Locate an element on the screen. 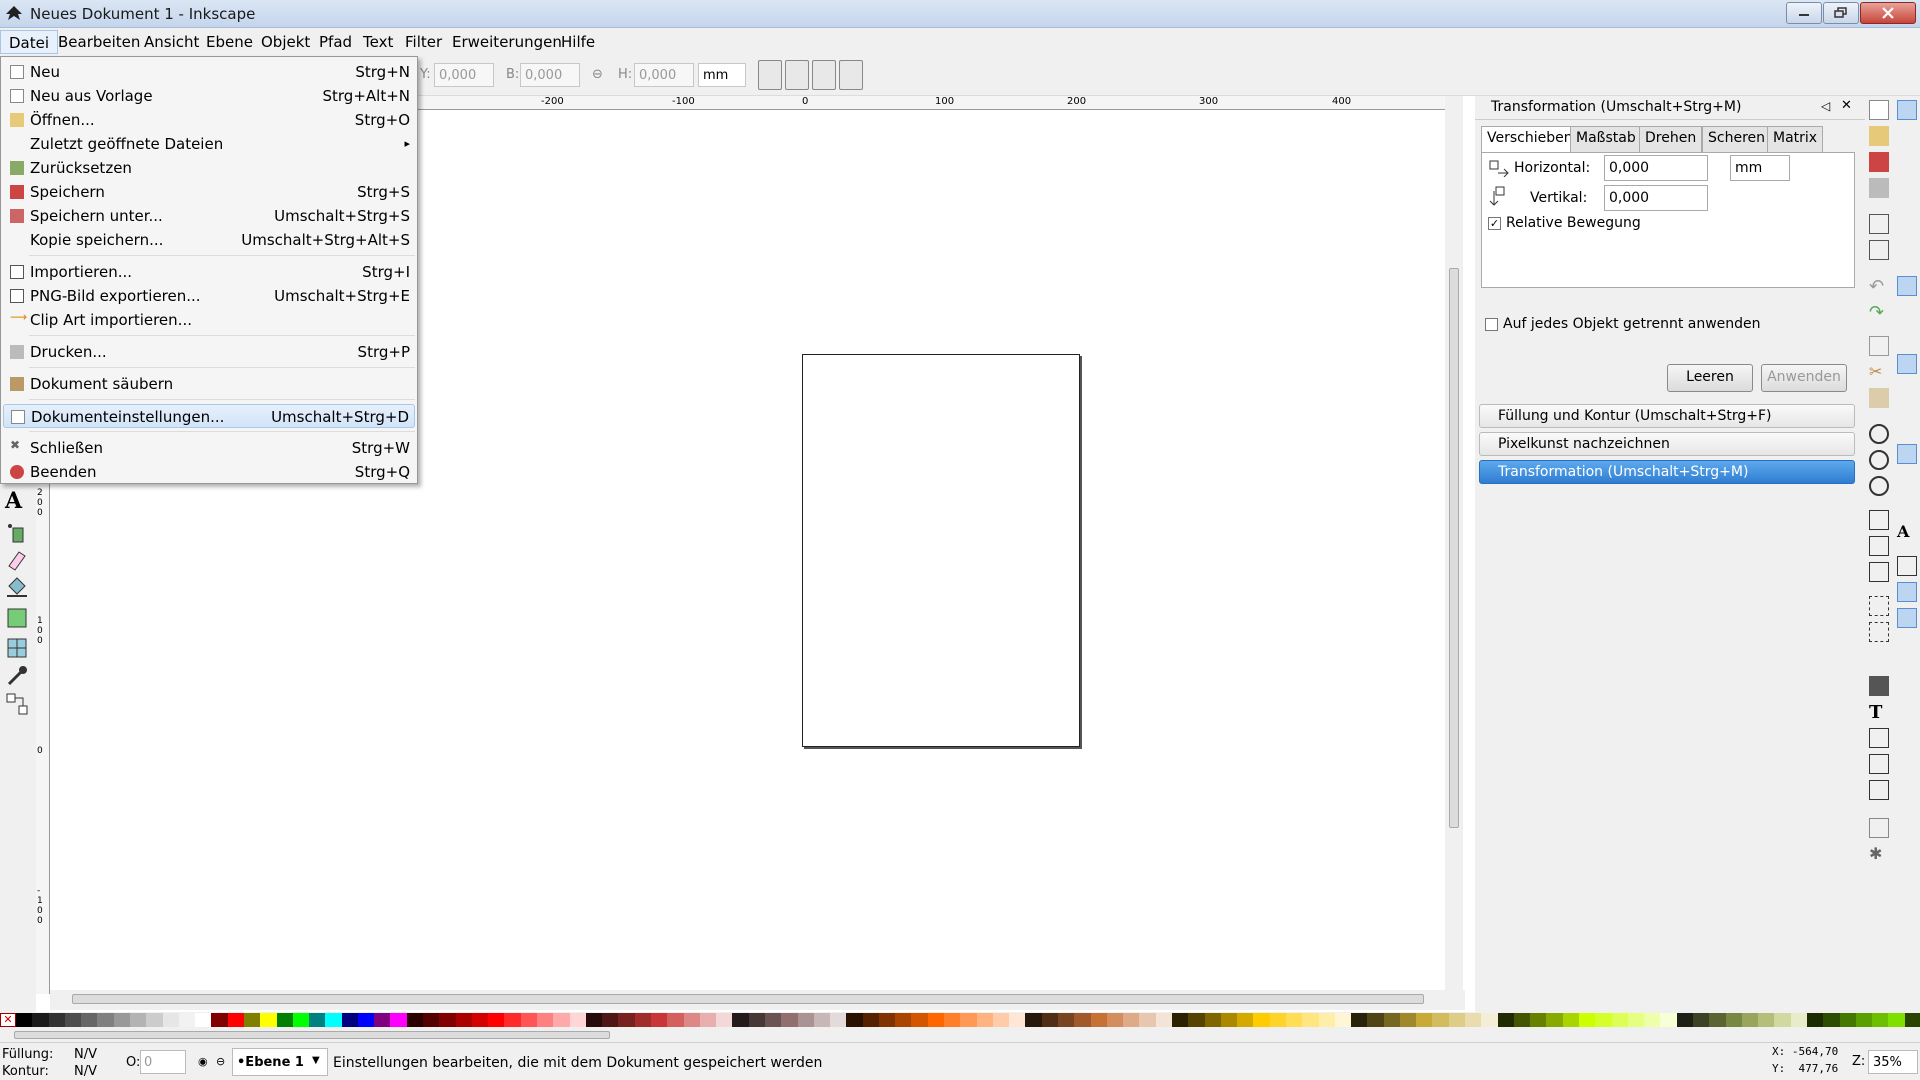  menu-item-png-exportieren: PNG-Bild exportieren... Umschalt+Strg+E is located at coordinates (209, 296).